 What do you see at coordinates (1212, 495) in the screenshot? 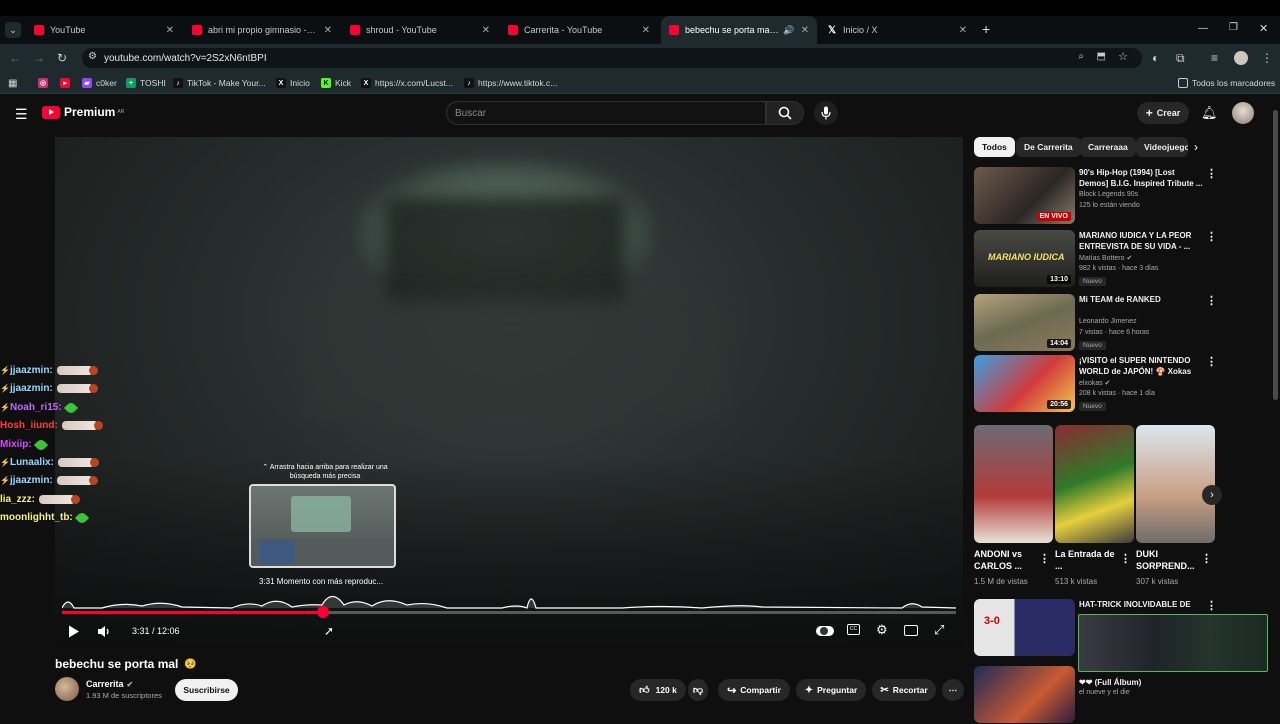
I see `shorts-next-button: ›` at bounding box center [1212, 495].